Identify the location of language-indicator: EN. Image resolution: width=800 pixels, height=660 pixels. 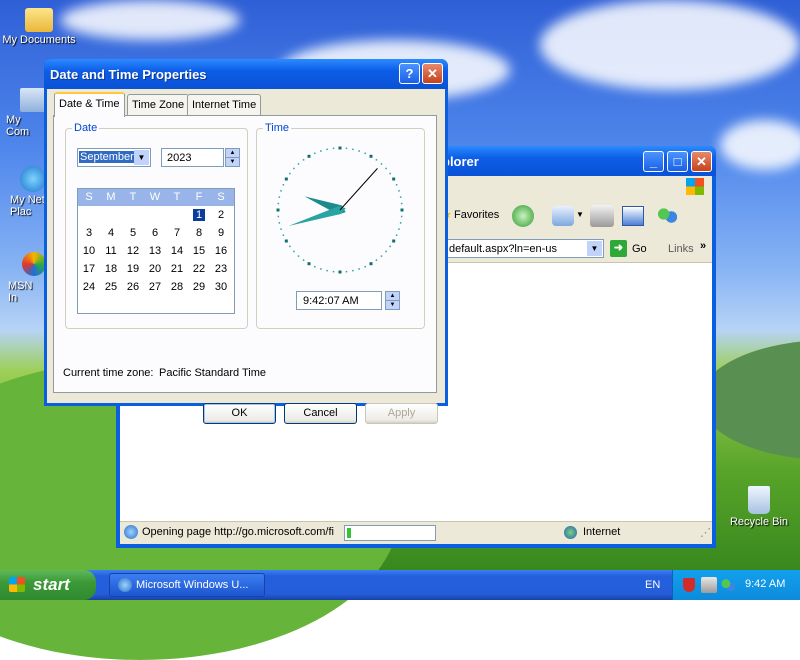
(652, 585).